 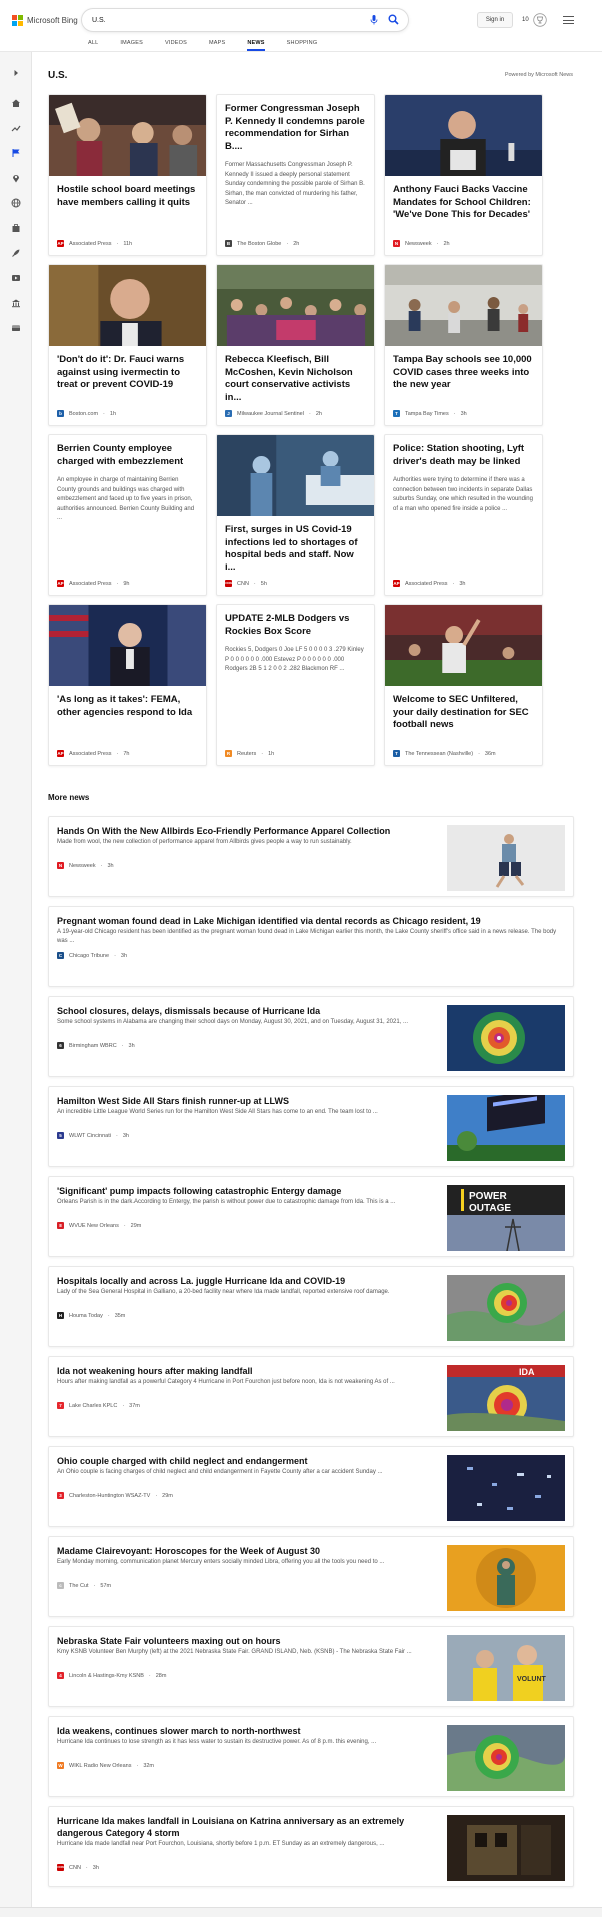 I want to click on rewards-trophy-icon, so click(x=540, y=20).